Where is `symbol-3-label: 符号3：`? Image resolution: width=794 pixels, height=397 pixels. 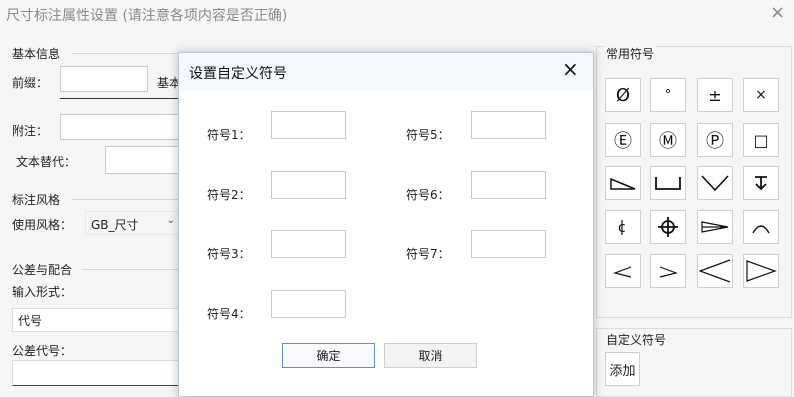 symbol-3-label: 符号3： is located at coordinates (229, 254).